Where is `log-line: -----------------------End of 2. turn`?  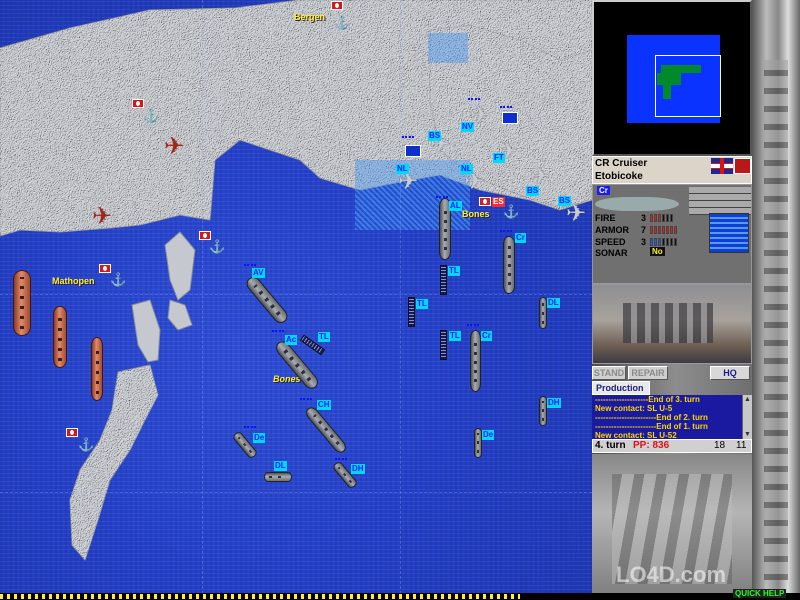
log-line: -----------------------End of 2. turn is located at coordinates (651, 417).